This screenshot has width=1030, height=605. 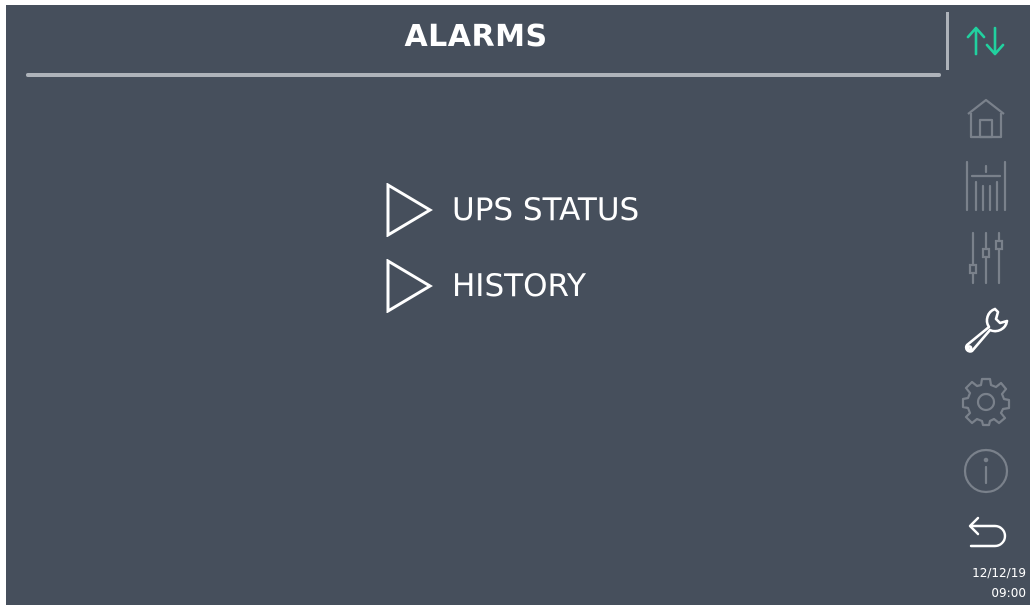 I want to click on sidebar-item-communication, so click(x=986, y=41).